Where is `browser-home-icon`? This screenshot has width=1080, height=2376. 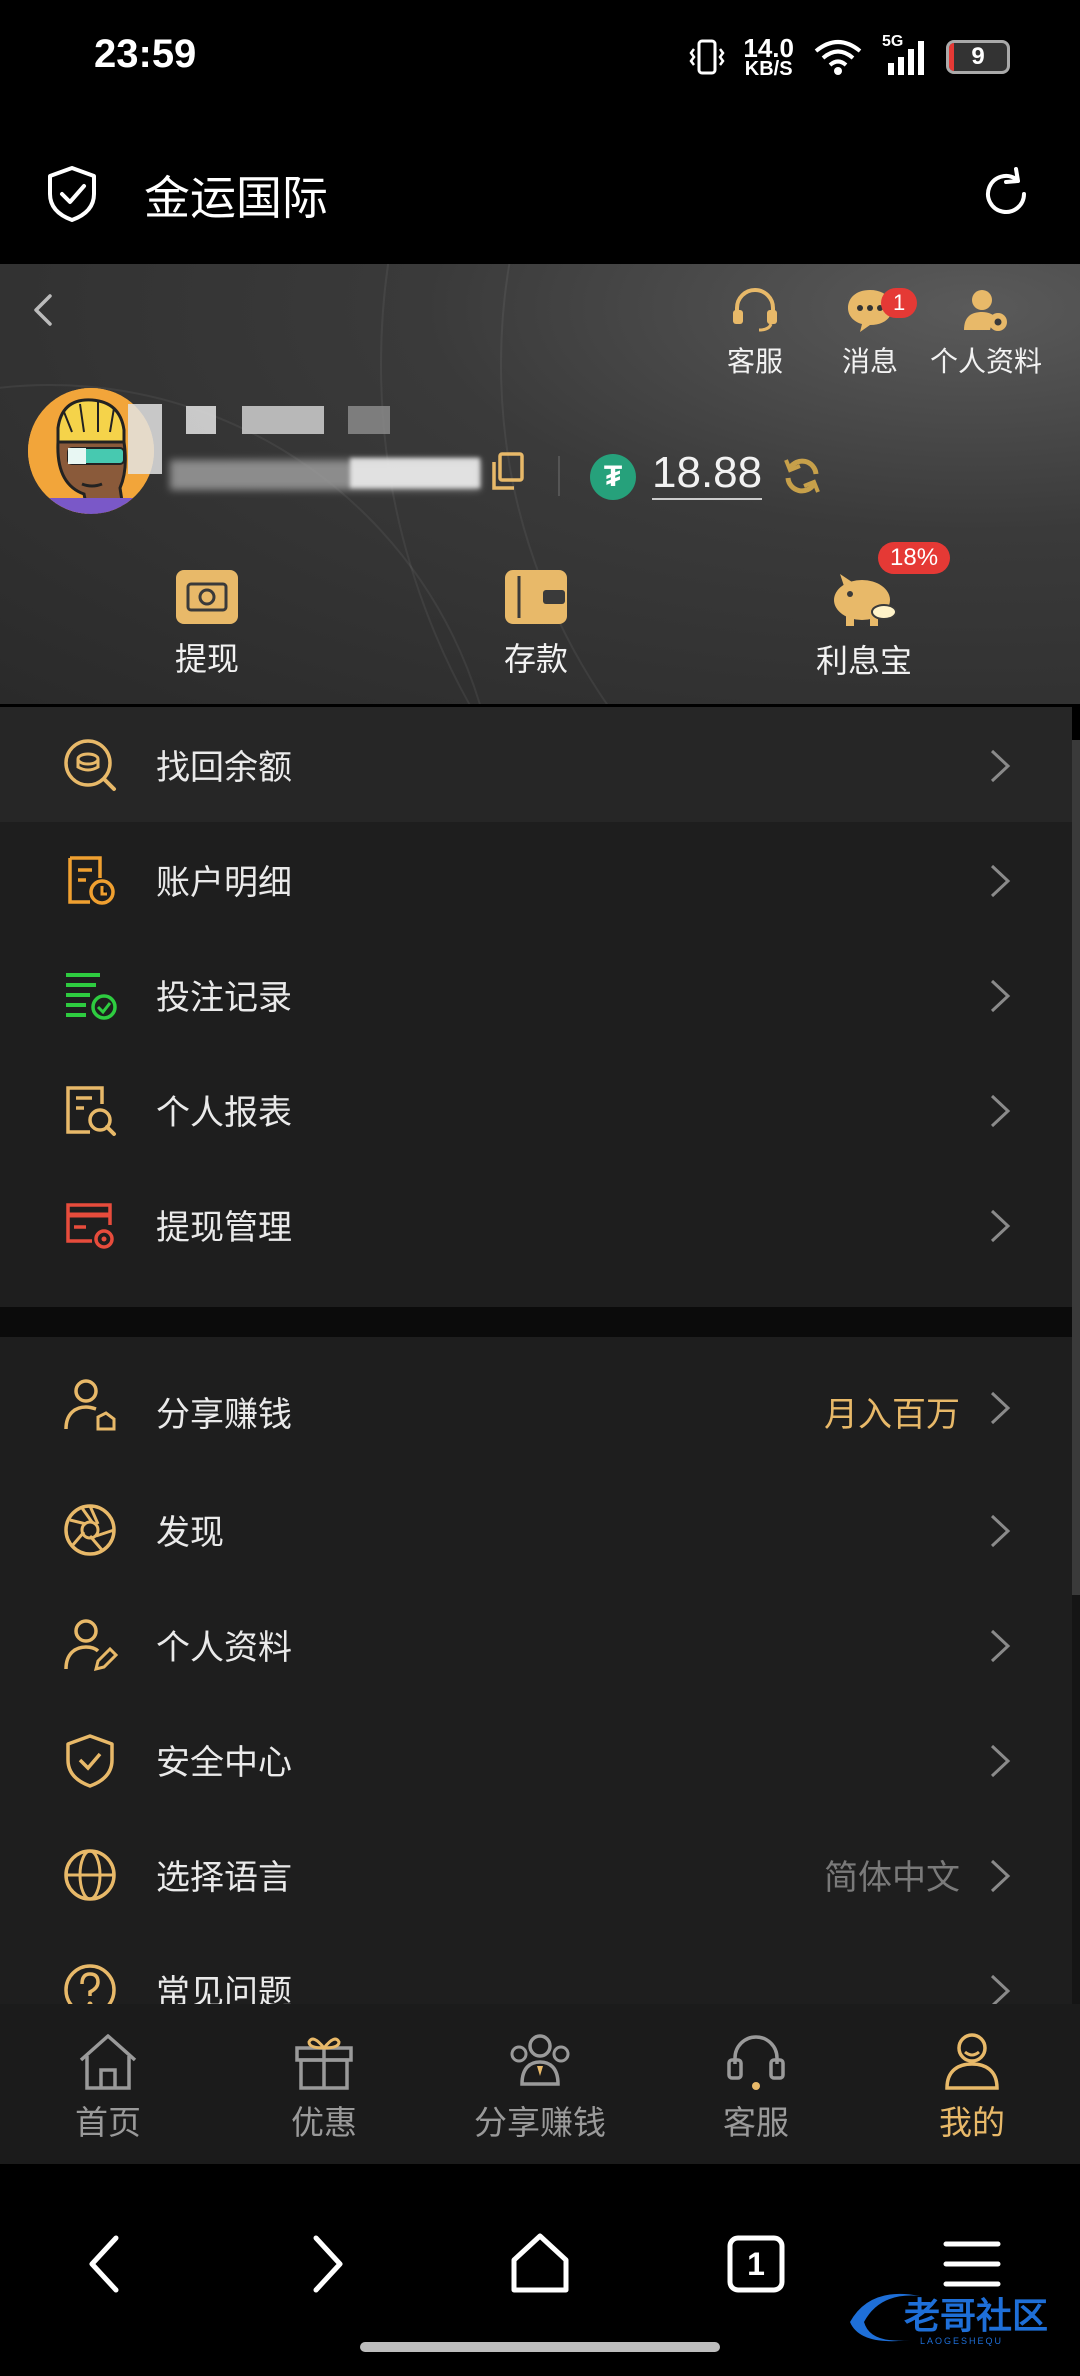 browser-home-icon is located at coordinates (540, 2264).